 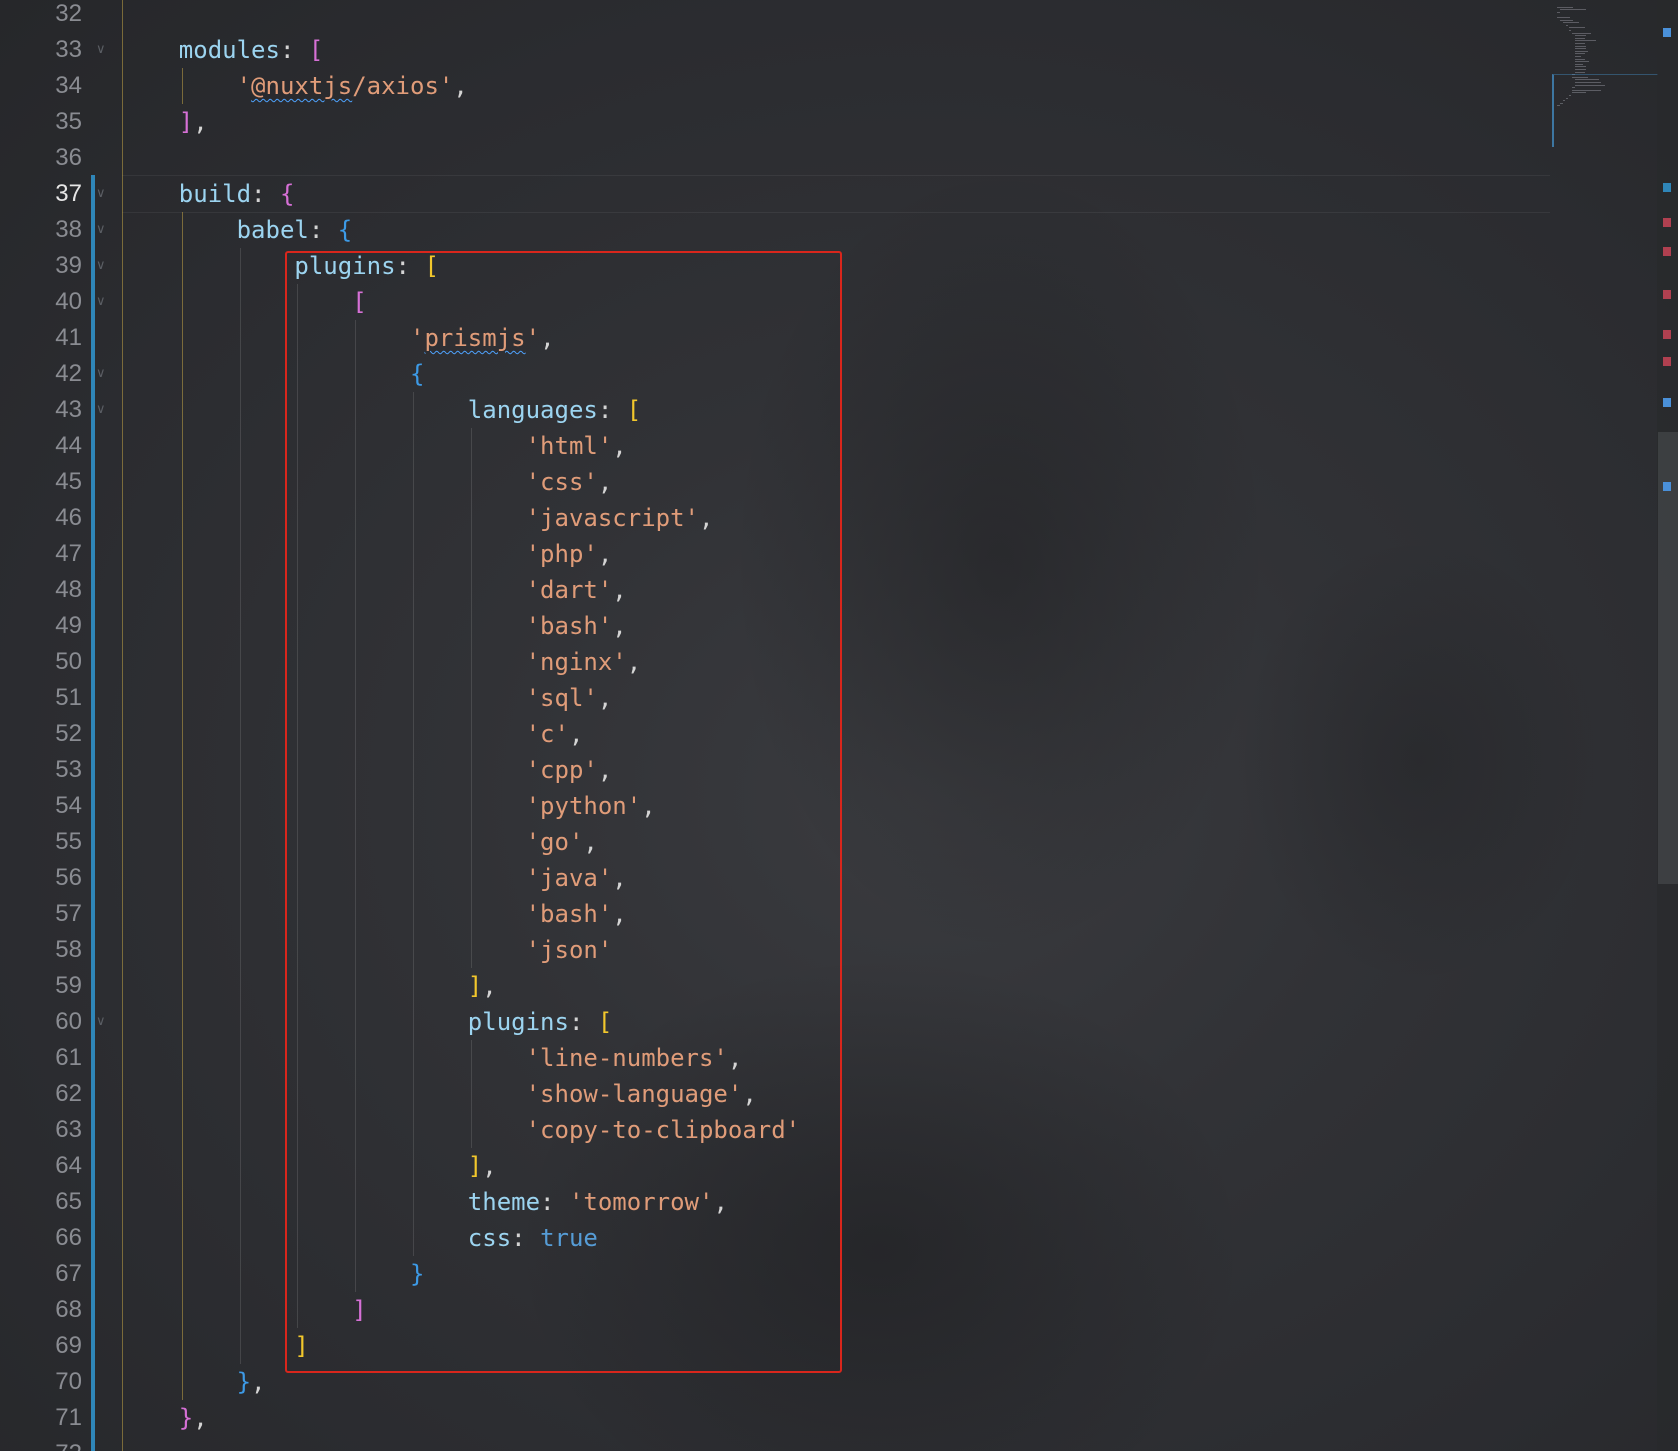 I want to click on code-line: 'java',, so click(x=576, y=878).